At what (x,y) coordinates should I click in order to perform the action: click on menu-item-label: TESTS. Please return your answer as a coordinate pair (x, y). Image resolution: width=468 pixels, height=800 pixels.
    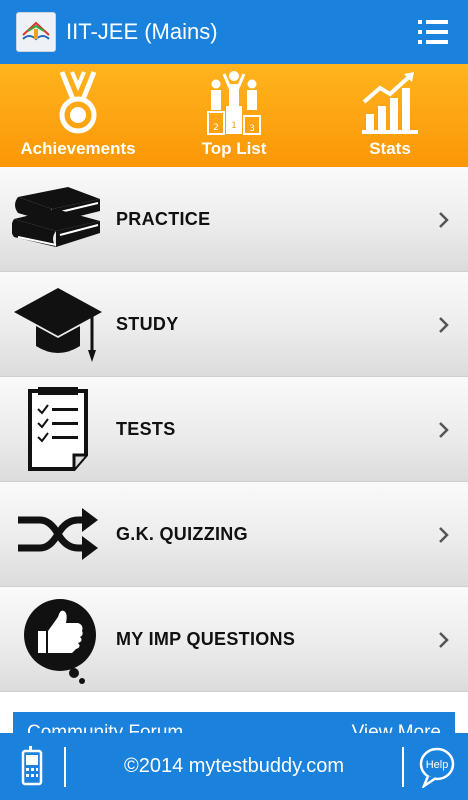
    Looking at the image, I should click on (146, 429).